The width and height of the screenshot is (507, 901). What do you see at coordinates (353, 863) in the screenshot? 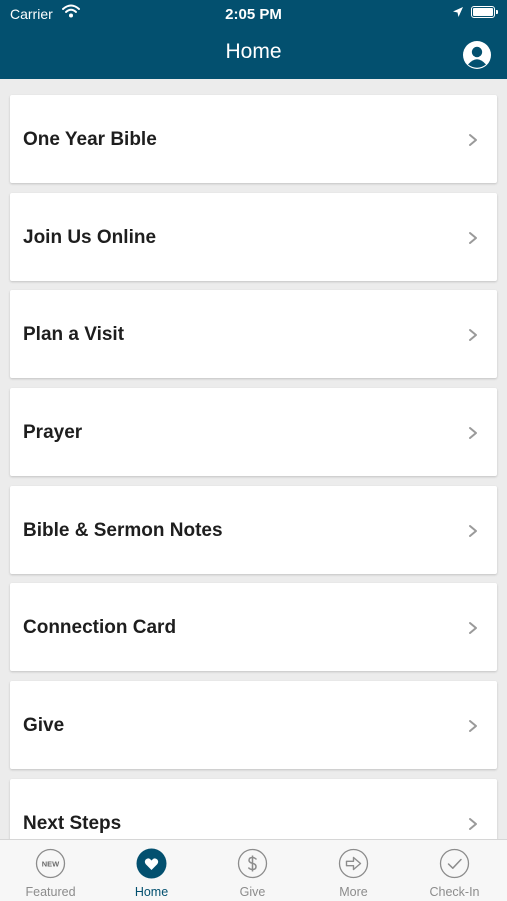
I see `arrow-circle-icon` at bounding box center [353, 863].